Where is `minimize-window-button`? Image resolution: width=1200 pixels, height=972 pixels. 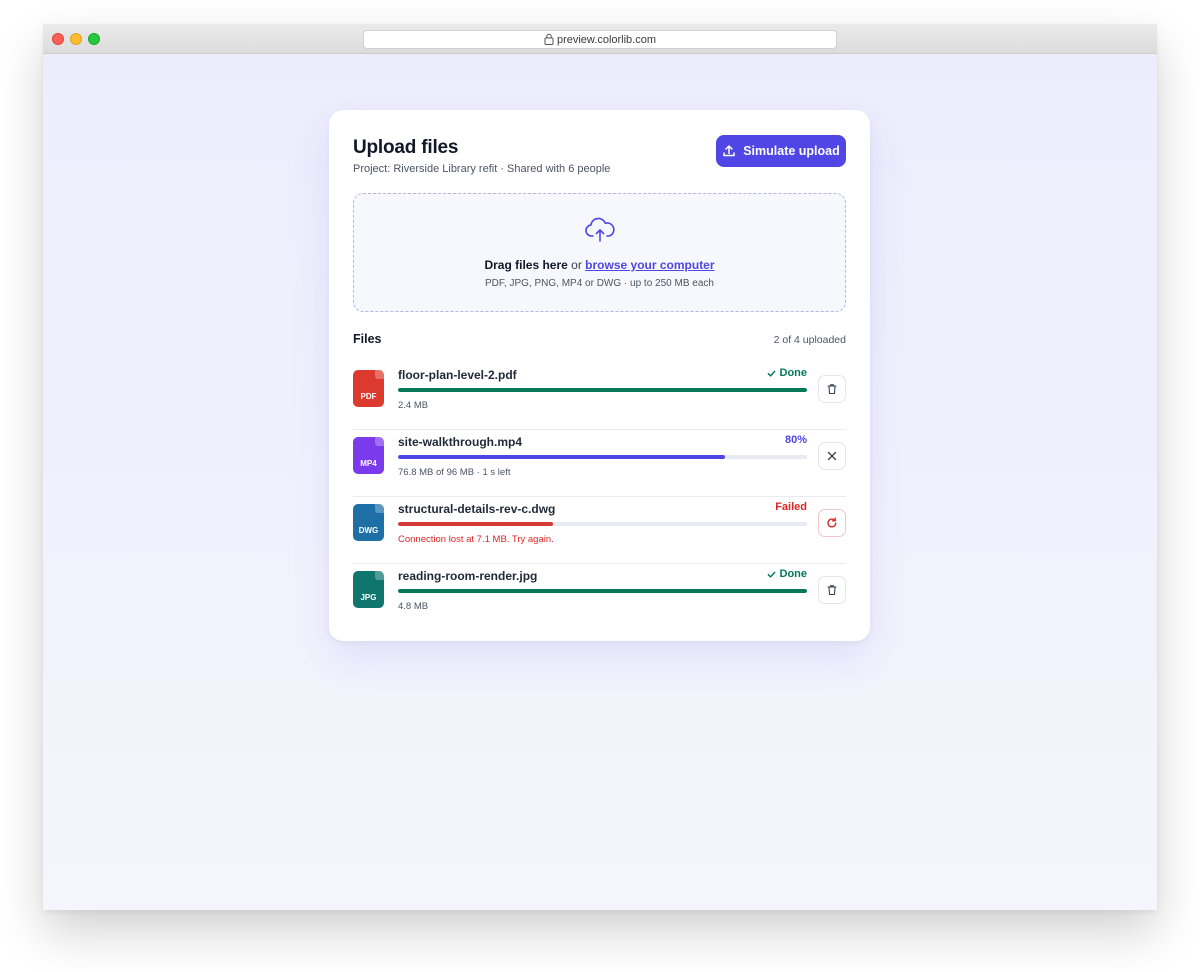
minimize-window-button is located at coordinates (76, 39).